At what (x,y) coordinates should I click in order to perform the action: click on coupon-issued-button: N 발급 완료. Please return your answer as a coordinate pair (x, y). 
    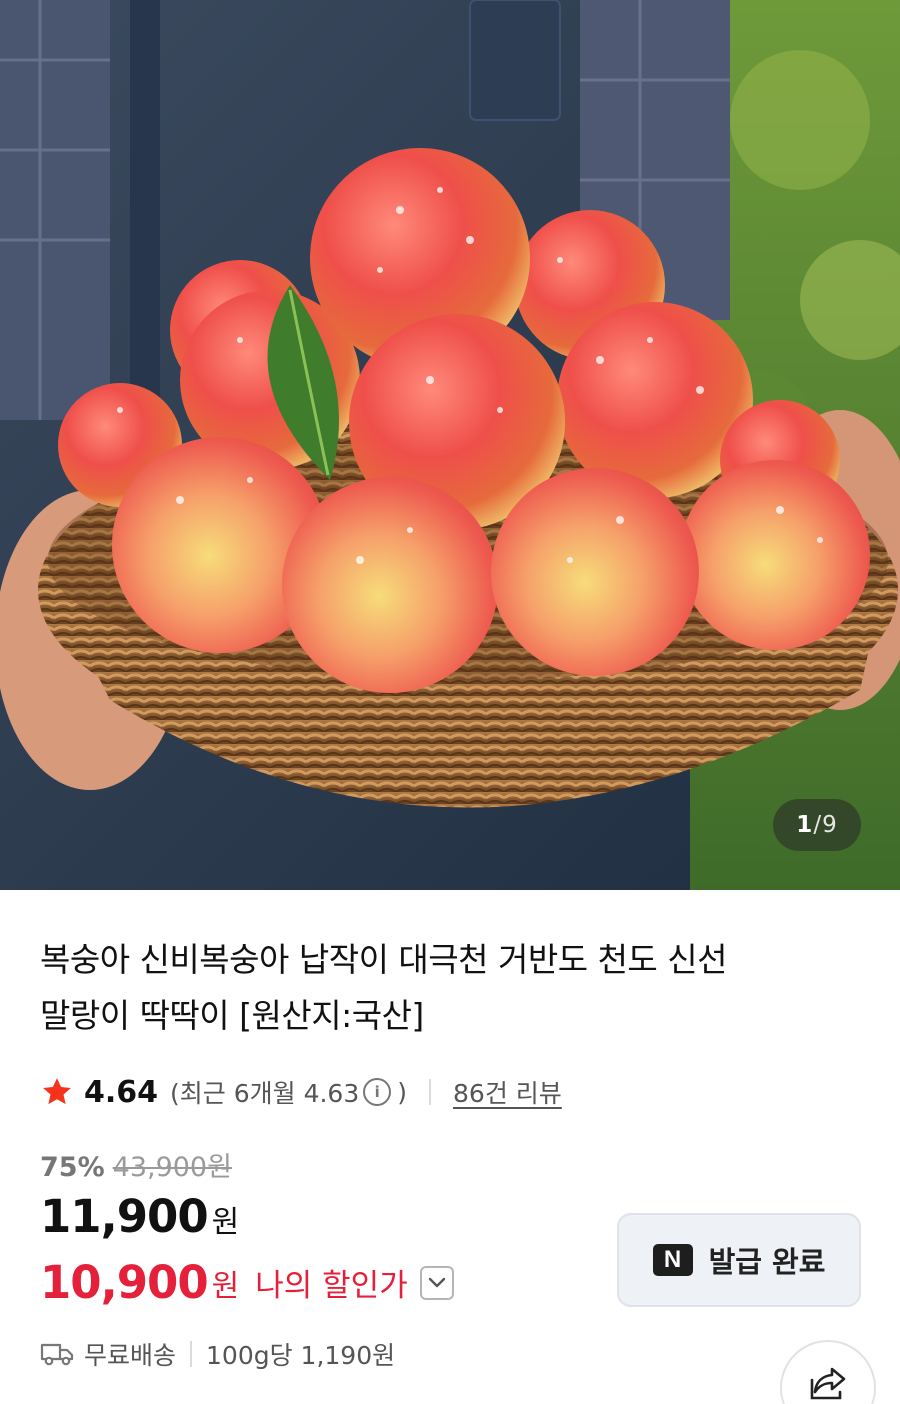
    Looking at the image, I should click on (739, 1260).